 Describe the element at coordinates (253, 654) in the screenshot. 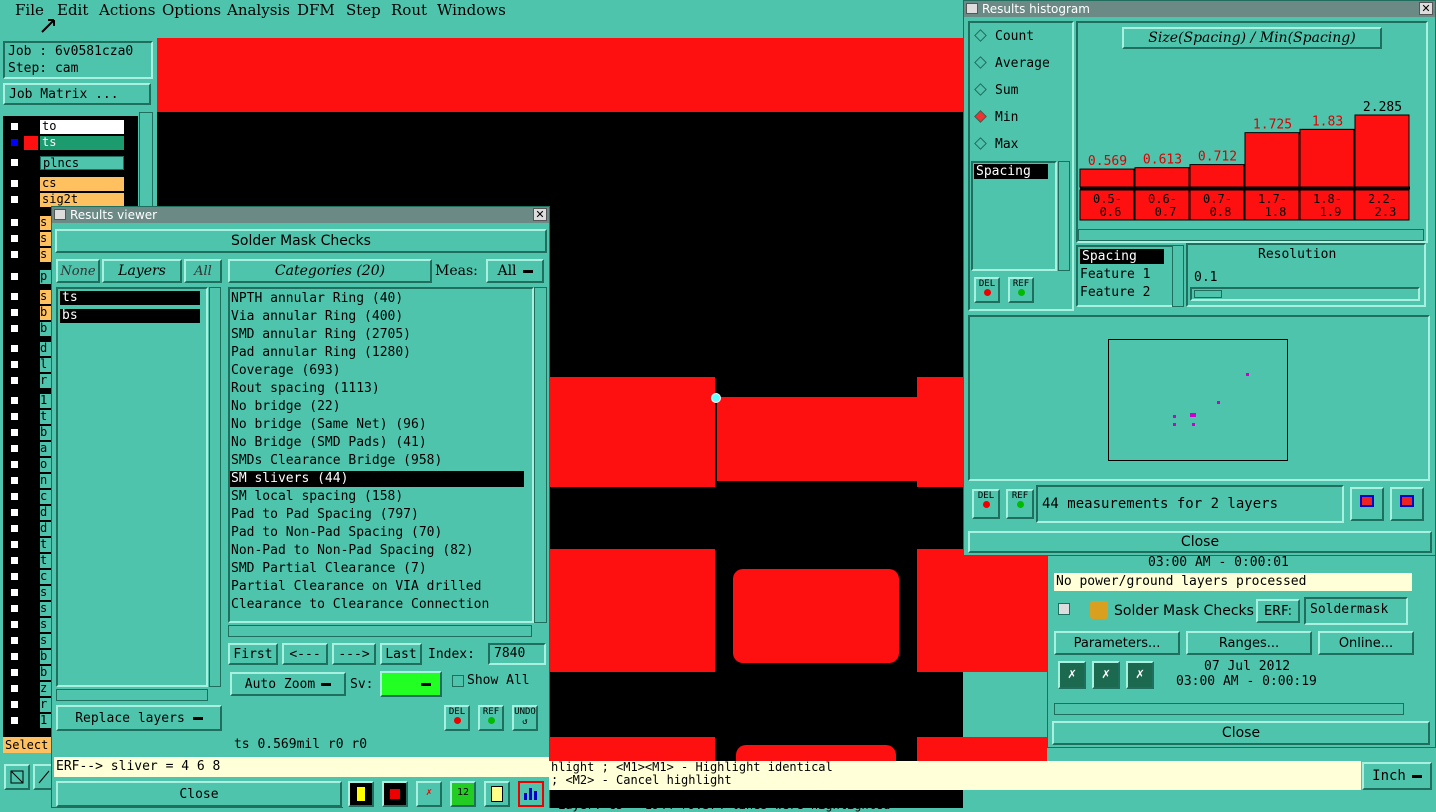

I see `first-button: First` at that location.